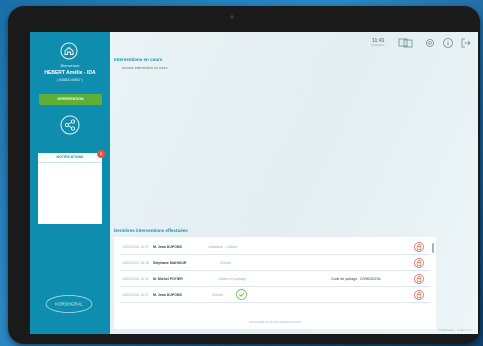 Image resolution: width=483 pixels, height=346 pixels. Describe the element at coordinates (448, 43) in the screenshot. I see `info-icon` at that location.